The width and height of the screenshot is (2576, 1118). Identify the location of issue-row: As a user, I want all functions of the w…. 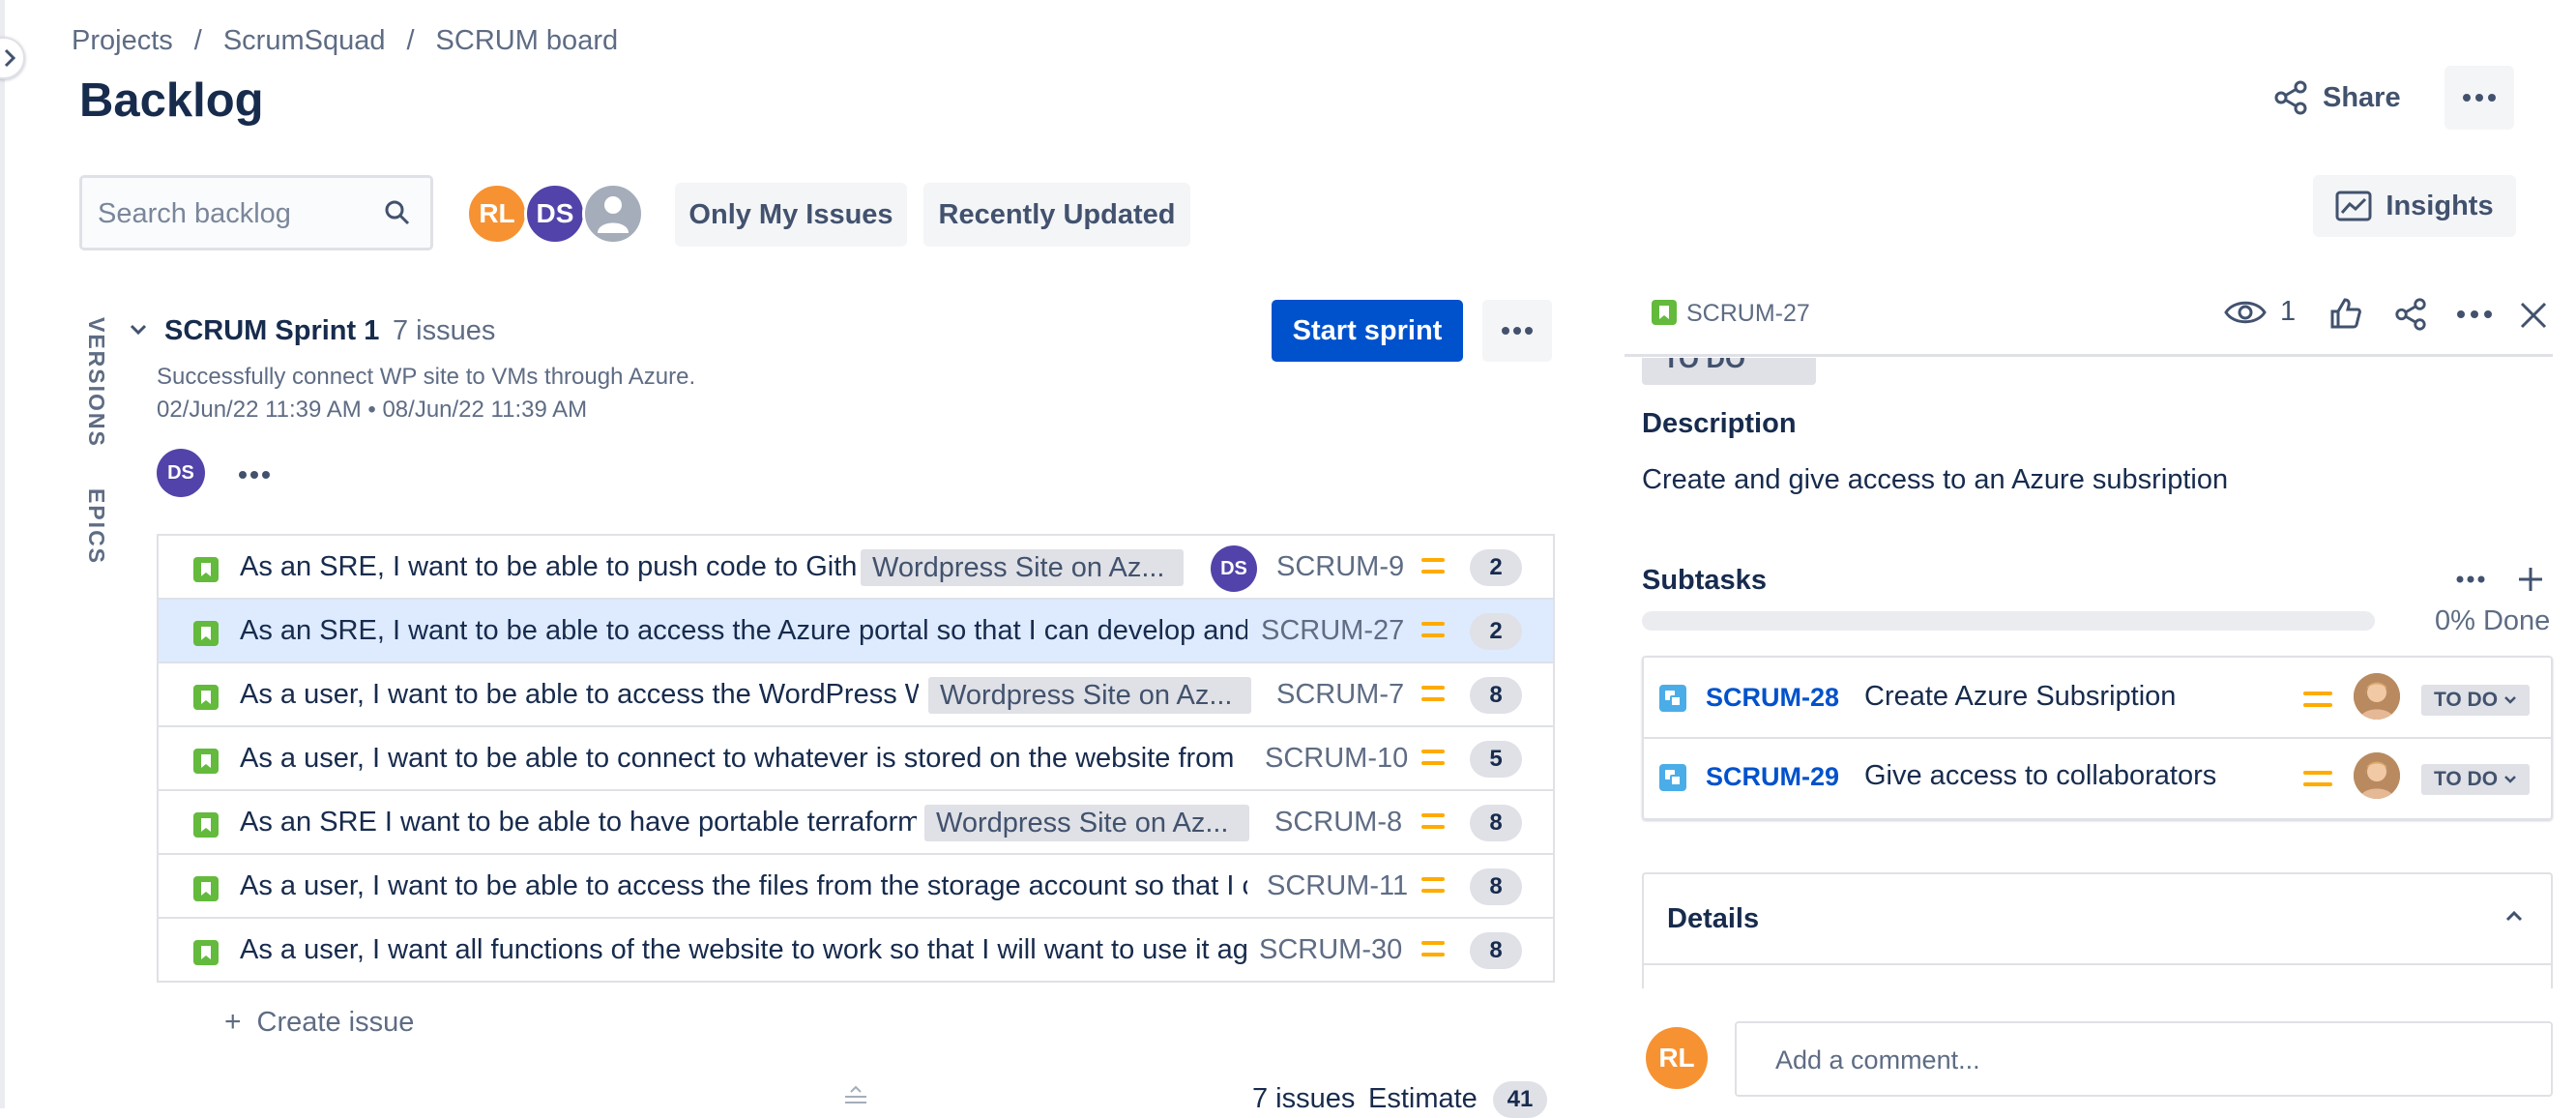
(856, 951).